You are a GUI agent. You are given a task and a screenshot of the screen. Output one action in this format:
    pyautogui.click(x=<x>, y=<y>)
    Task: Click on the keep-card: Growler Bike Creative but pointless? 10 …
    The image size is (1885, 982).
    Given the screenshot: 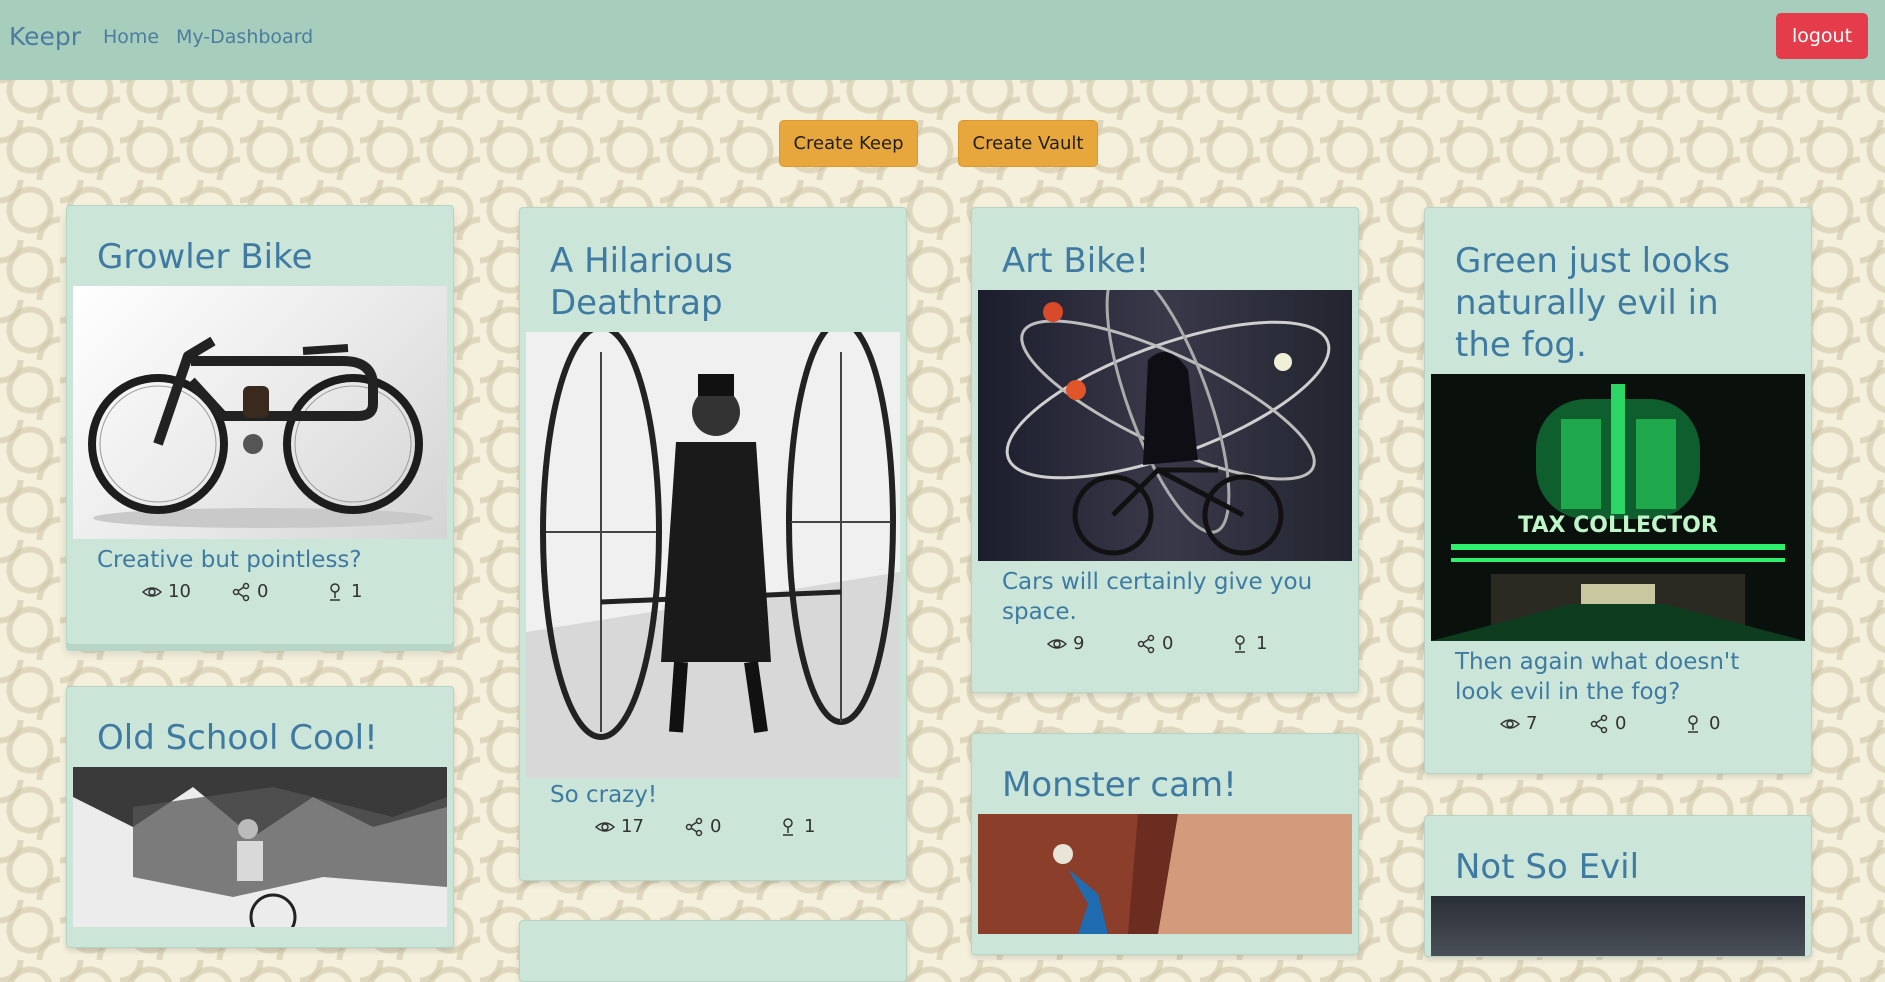 What is the action you would take?
    pyautogui.click(x=260, y=425)
    